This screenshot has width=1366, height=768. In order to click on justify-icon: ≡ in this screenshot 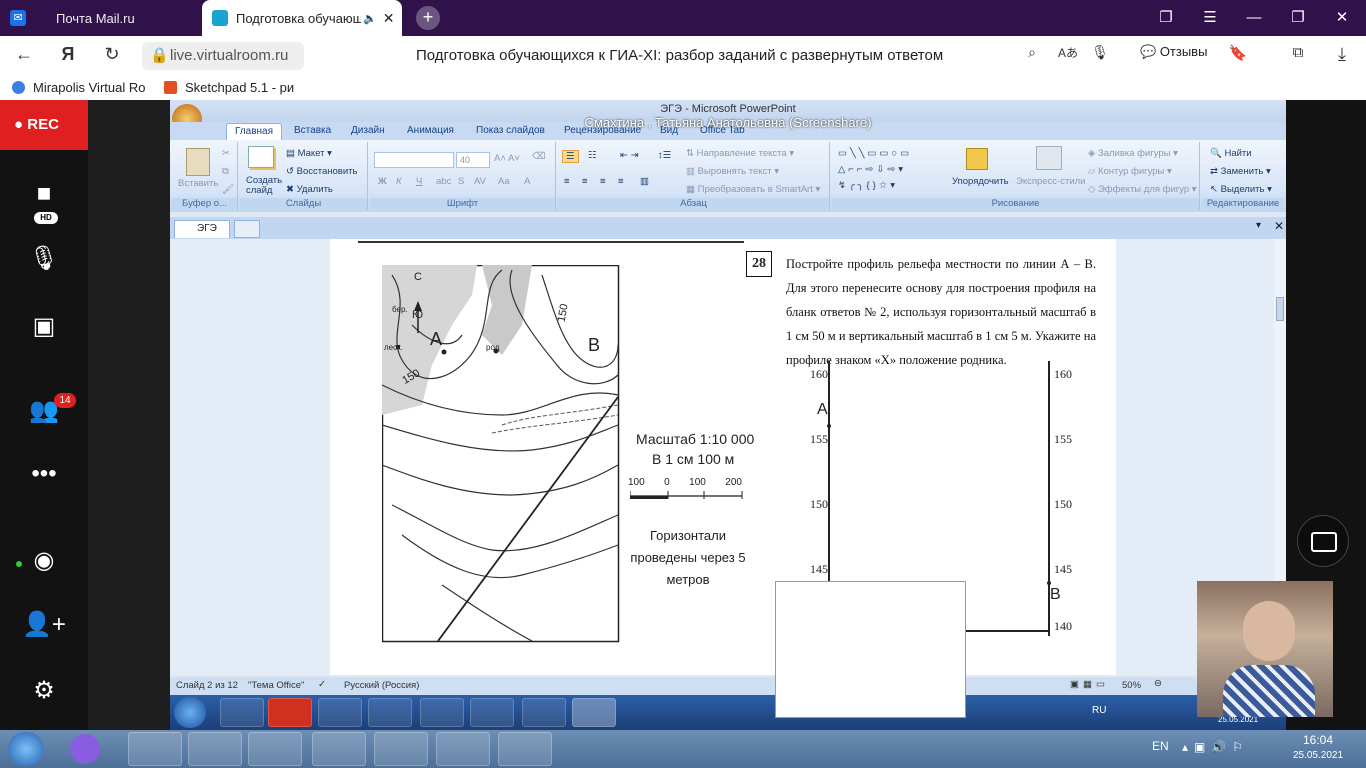, I will do `click(621, 181)`.